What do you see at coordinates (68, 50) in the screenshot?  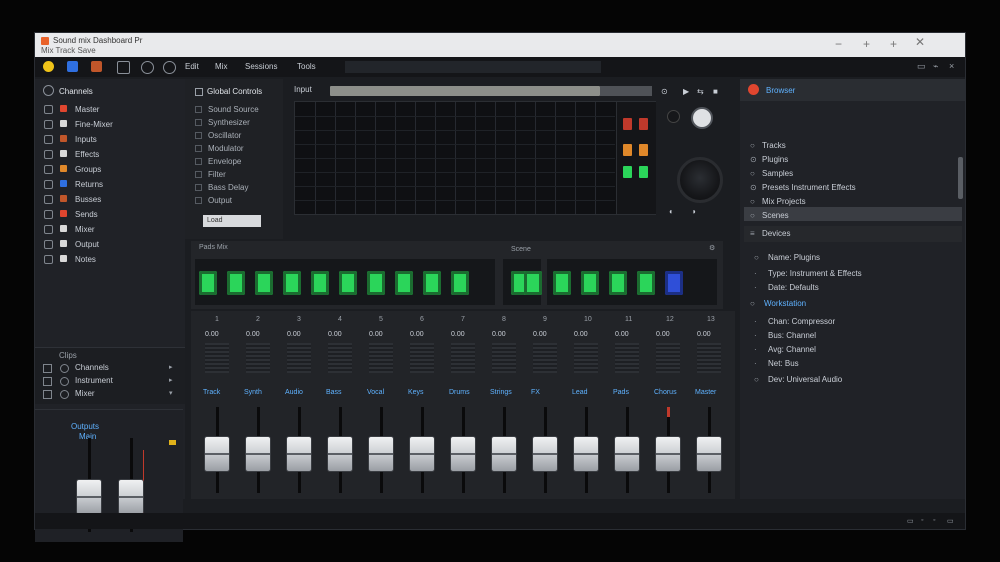 I see `menu-bar: Mix Track Save` at bounding box center [68, 50].